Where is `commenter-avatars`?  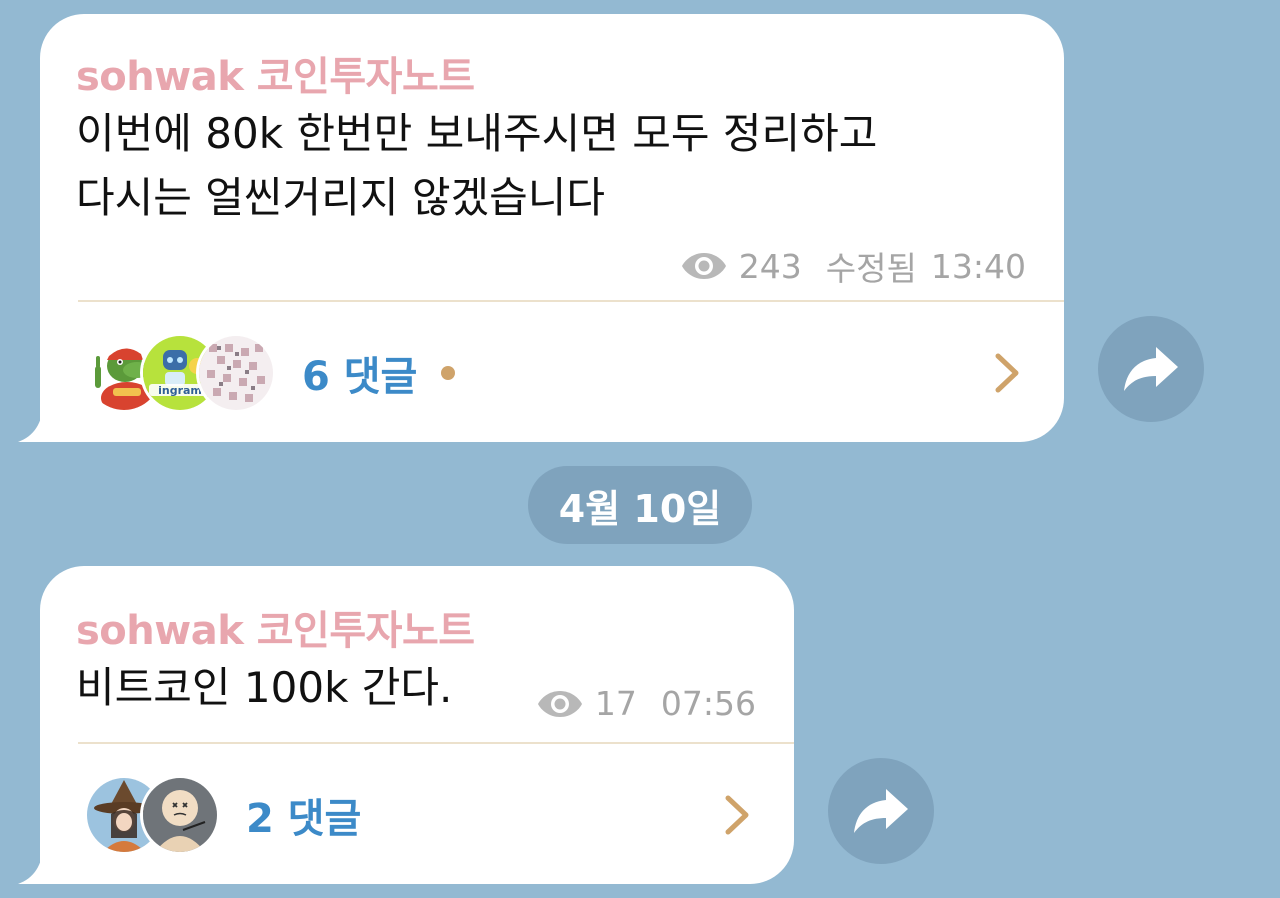 commenter-avatars is located at coordinates (152, 815).